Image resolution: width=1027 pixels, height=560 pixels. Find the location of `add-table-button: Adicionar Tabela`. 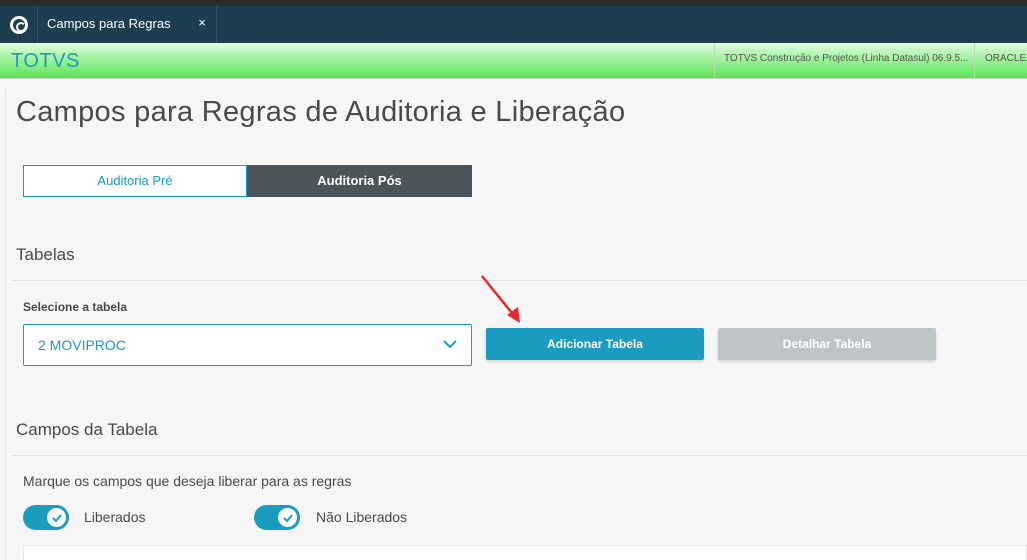

add-table-button: Adicionar Tabela is located at coordinates (595, 344).